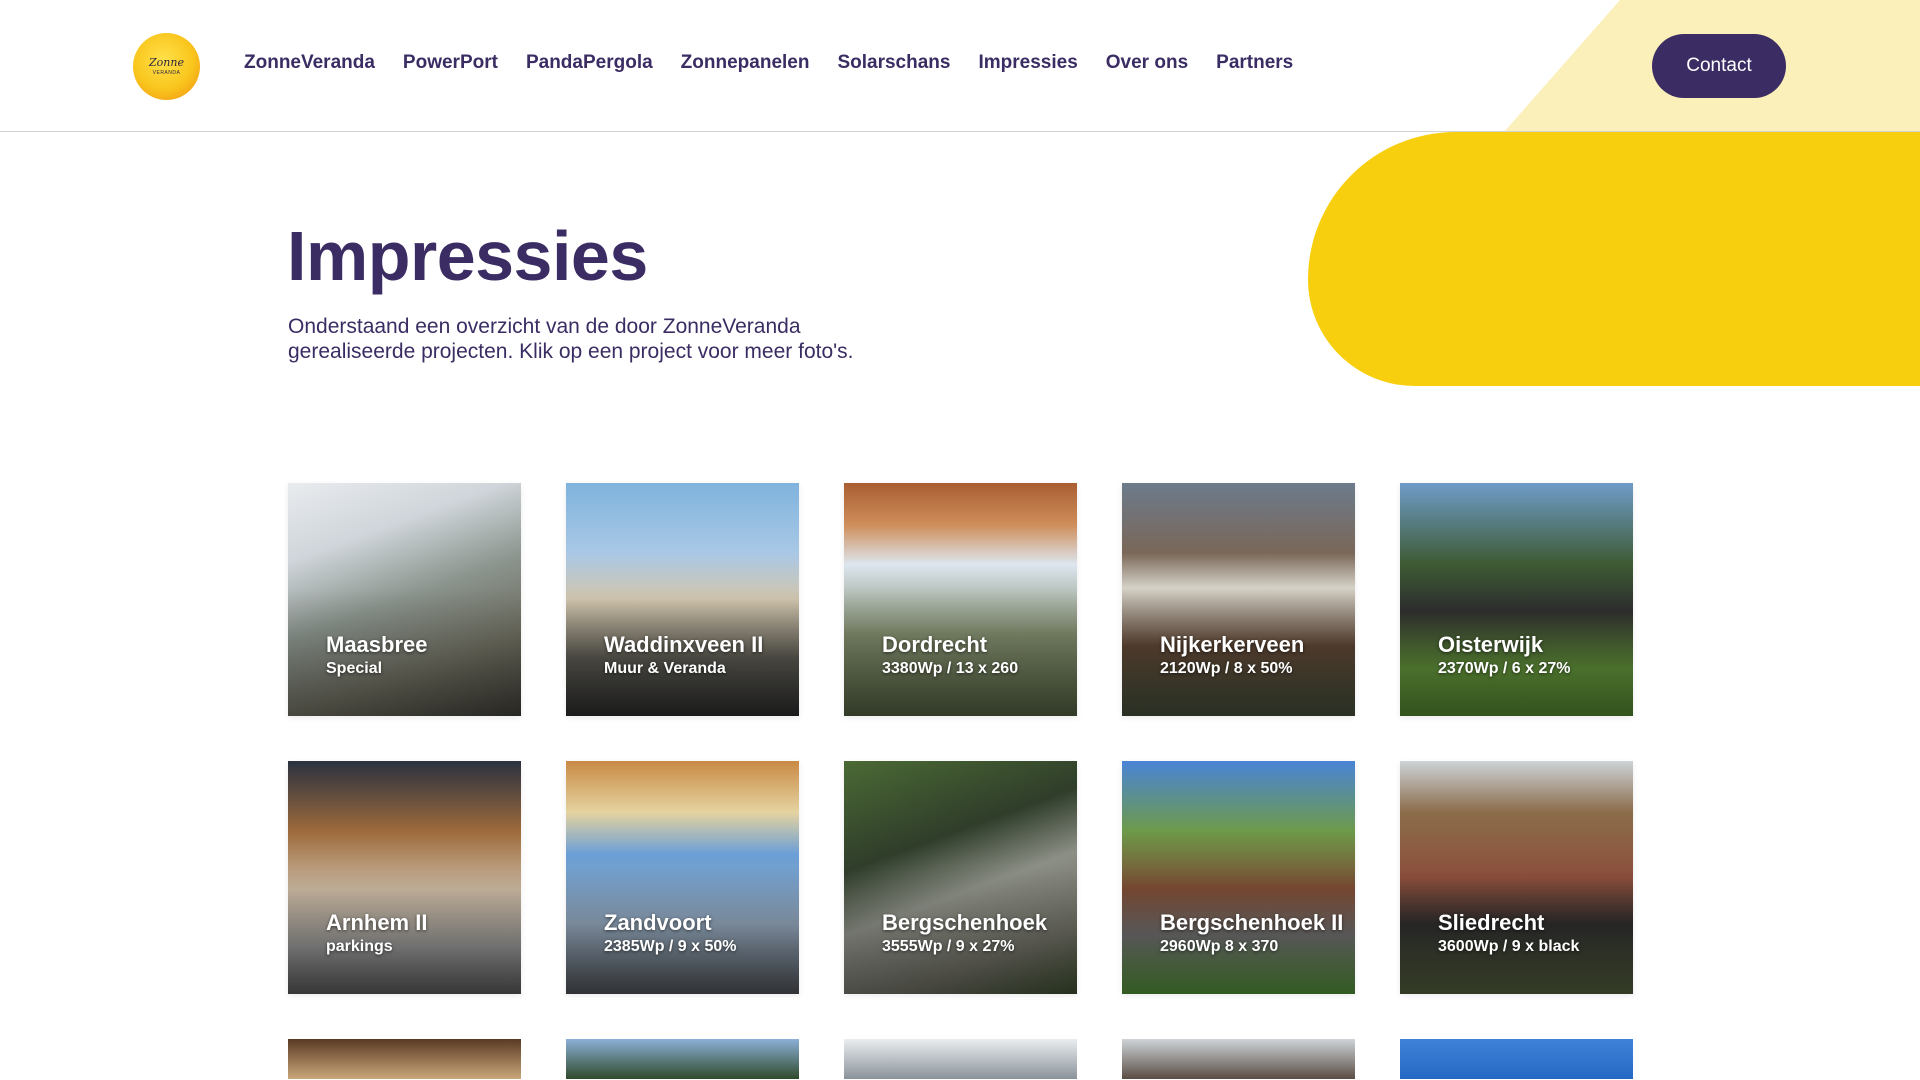 This screenshot has width=1920, height=1080. I want to click on contact-button: Contact, so click(1719, 66).